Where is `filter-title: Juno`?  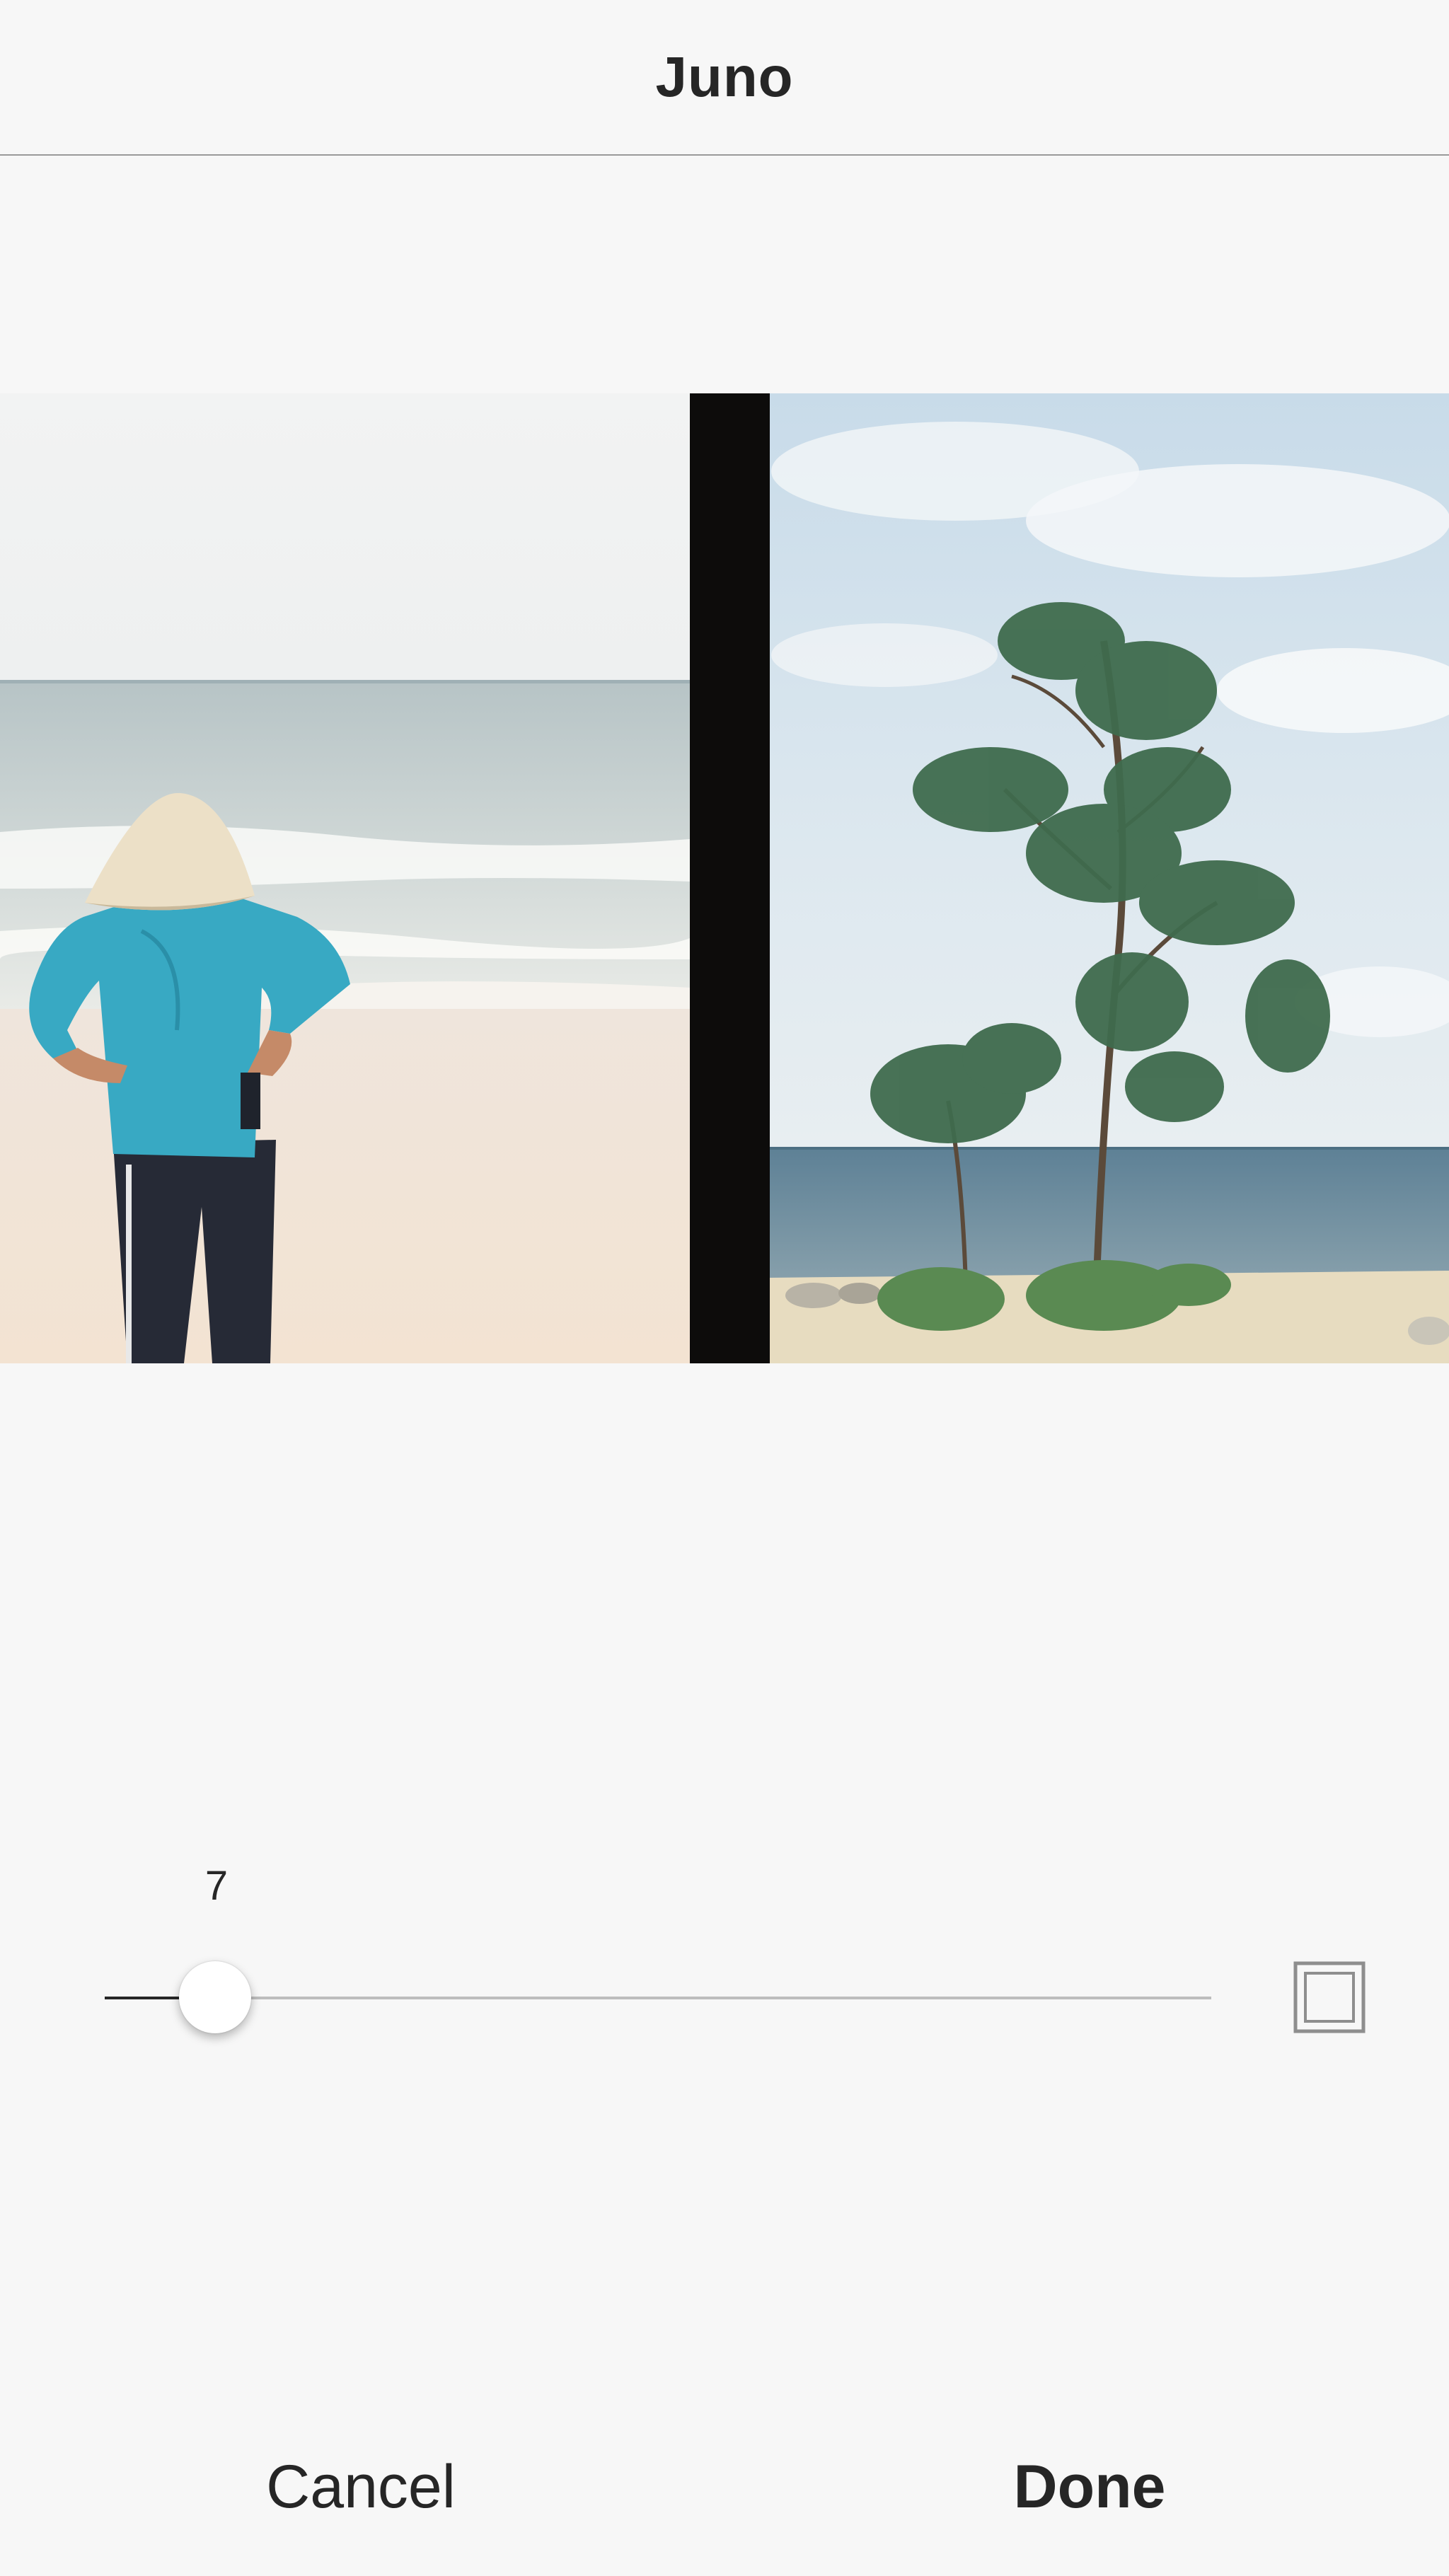 filter-title: Juno is located at coordinates (724, 76).